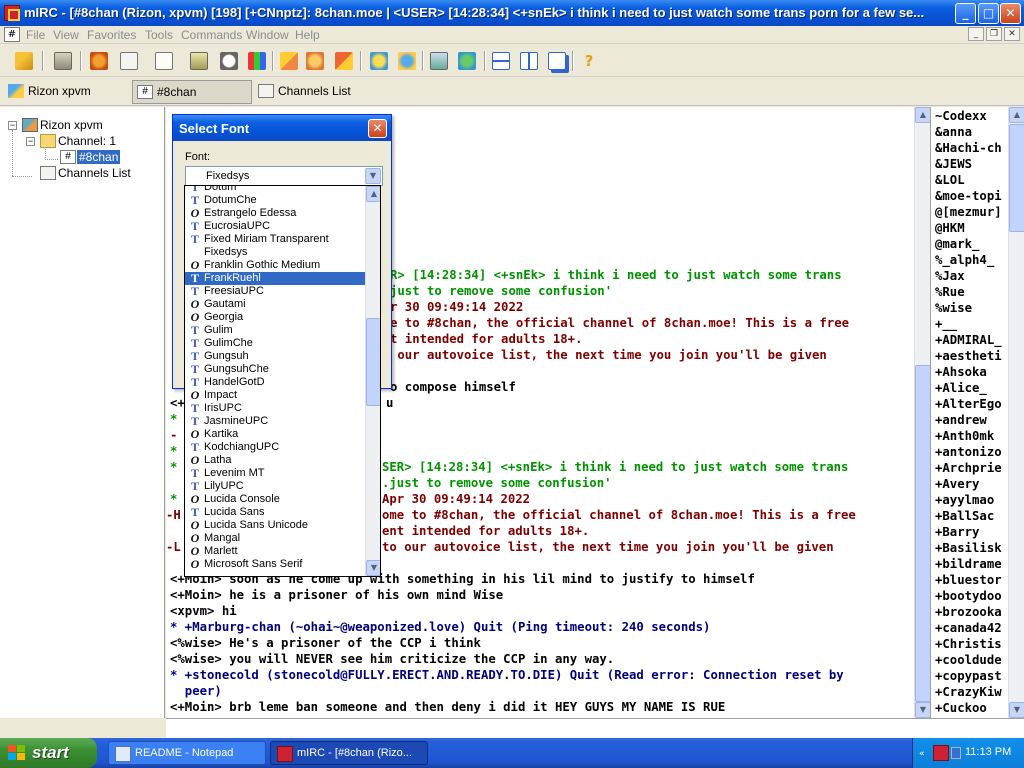  I want to click on font-option: T EucrosiaUPC, so click(275, 226).